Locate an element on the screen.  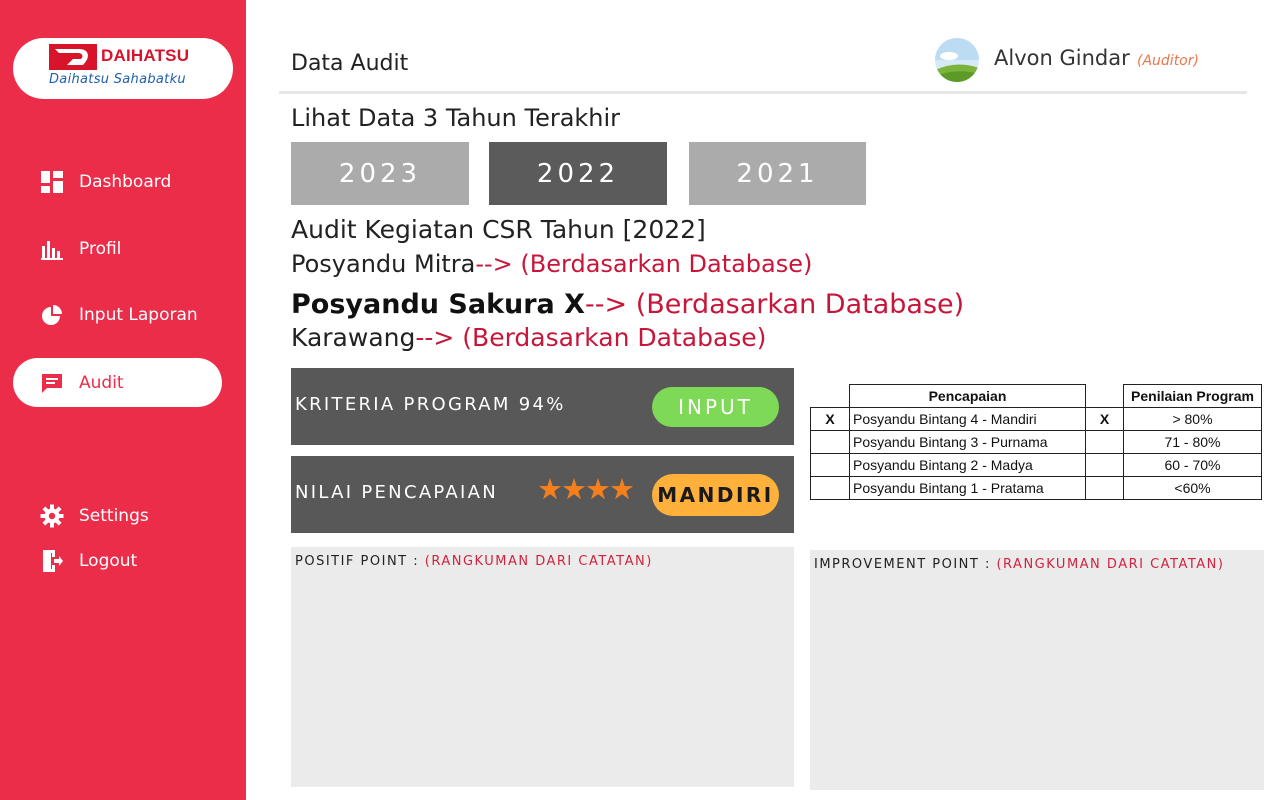
row-score: 60 - 70% is located at coordinates (1192, 465).